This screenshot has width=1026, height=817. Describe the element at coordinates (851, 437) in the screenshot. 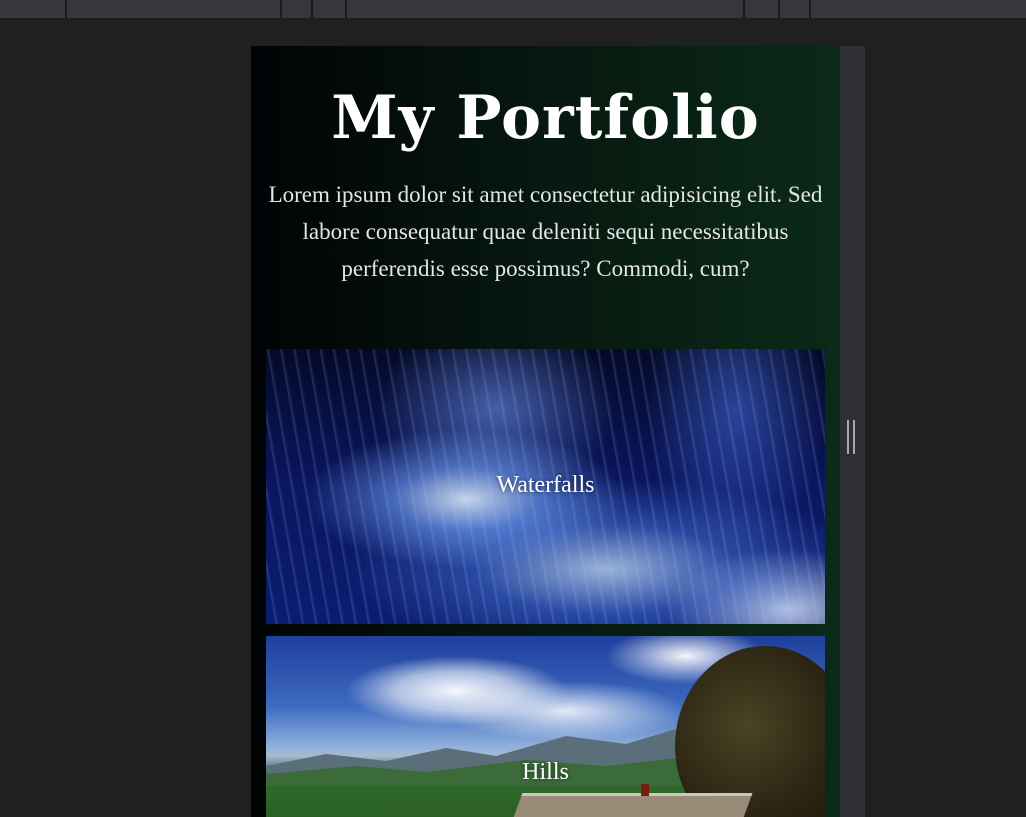

I see `resize-handle-icon` at that location.